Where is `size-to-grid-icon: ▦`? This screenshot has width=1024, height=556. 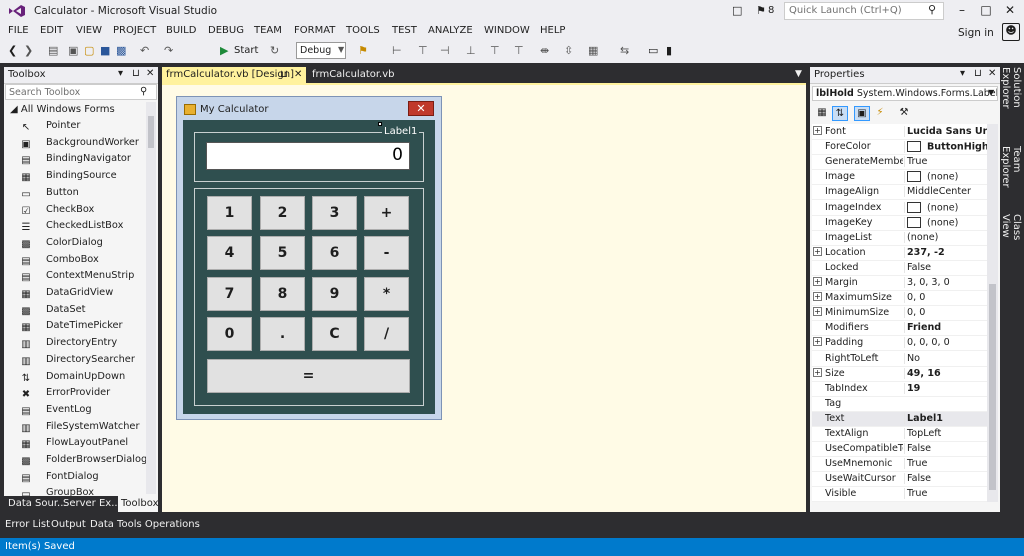 size-to-grid-icon: ▦ is located at coordinates (593, 50).